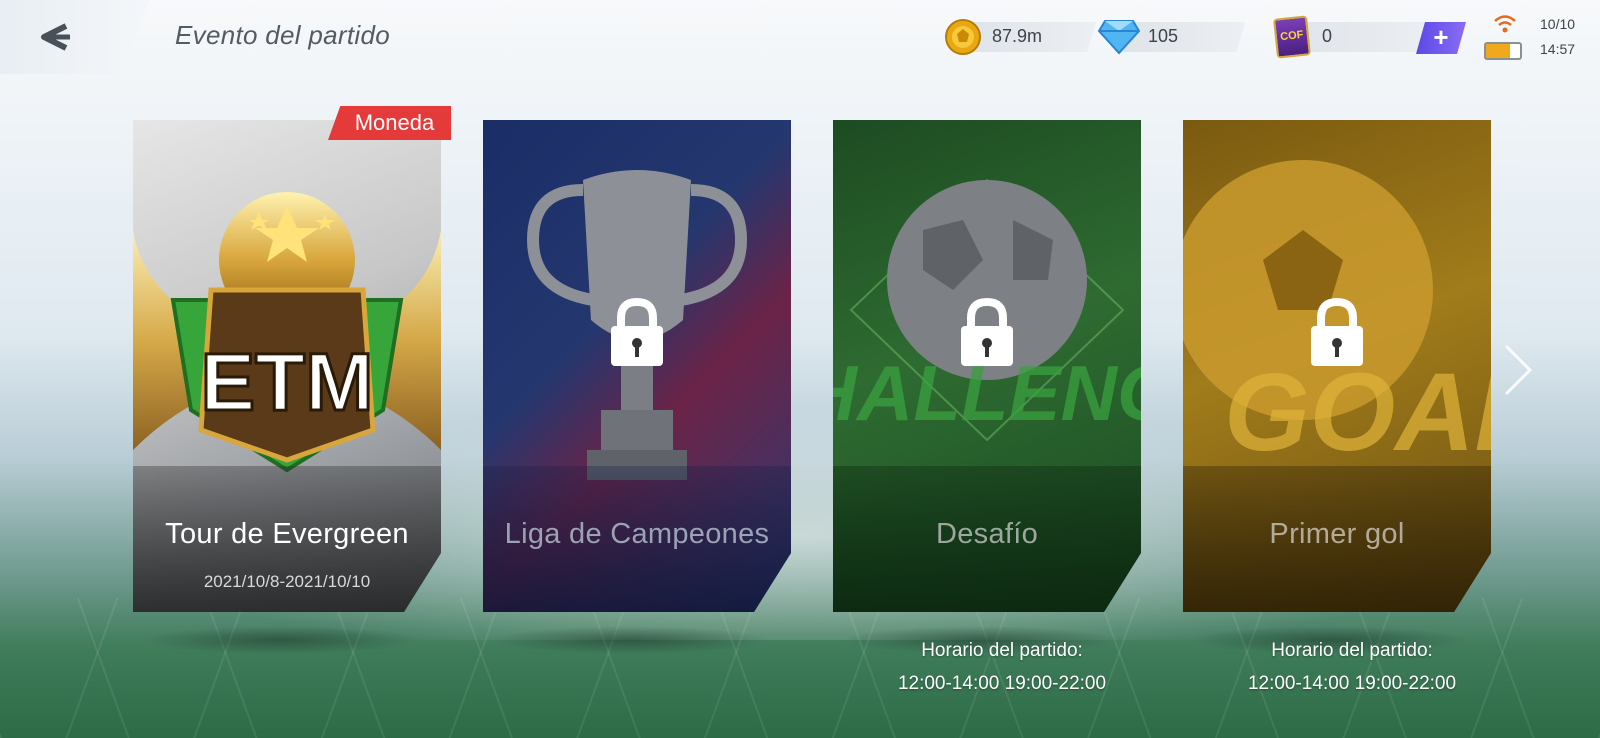 The height and width of the screenshot is (738, 1600). I want to click on ticket-icon: COF, so click(1292, 37).